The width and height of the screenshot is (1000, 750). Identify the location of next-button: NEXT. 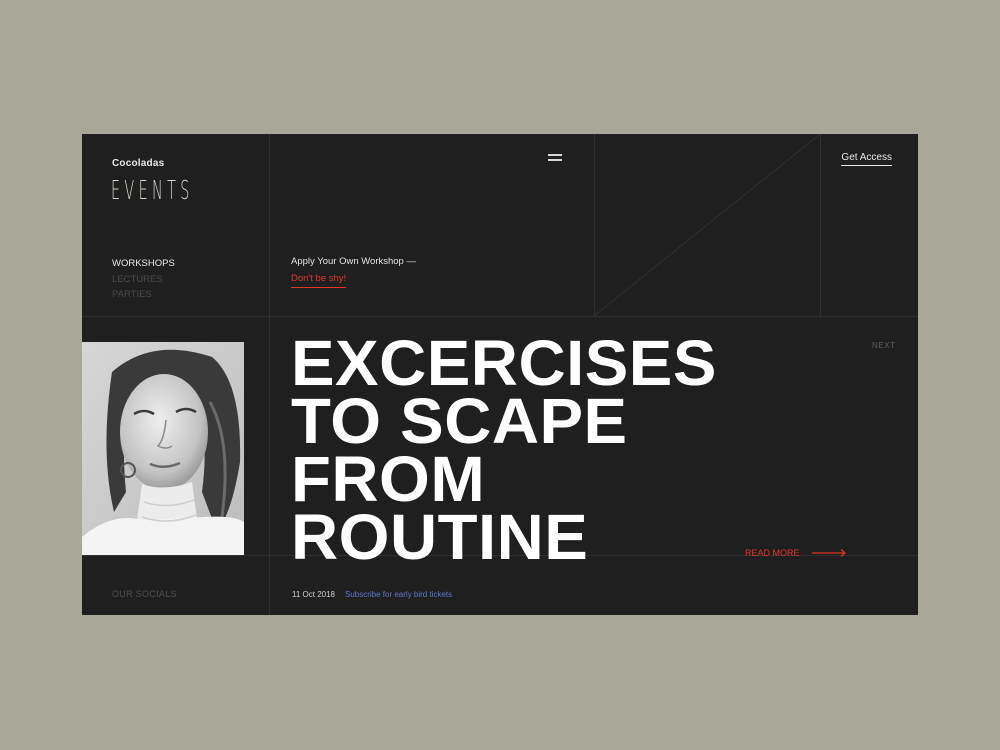
(883, 345).